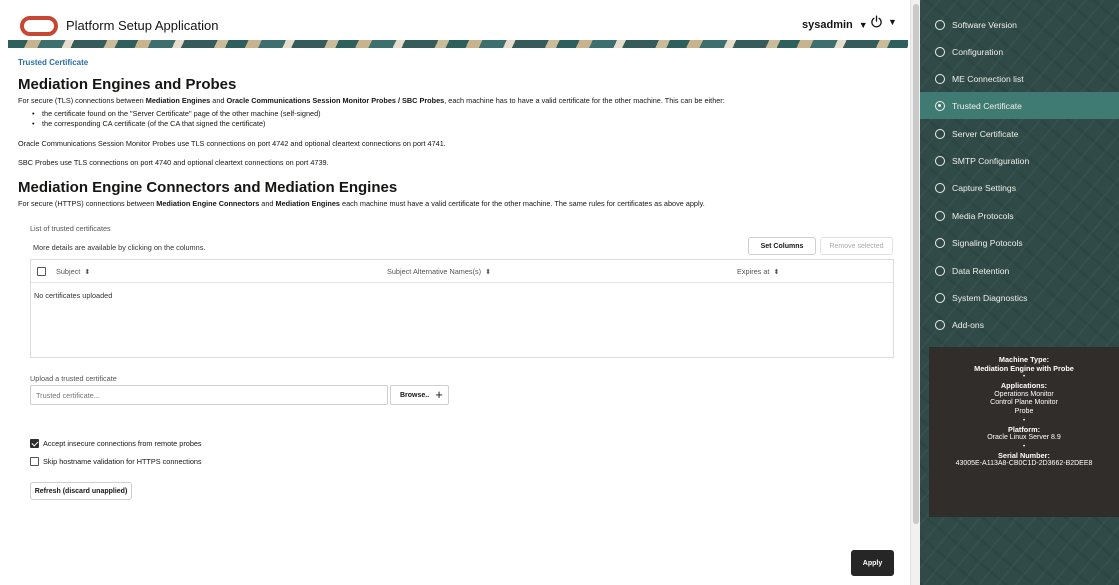 The image size is (1119, 585). What do you see at coordinates (34, 443) in the screenshot?
I see `accept-insecure-checkbox` at bounding box center [34, 443].